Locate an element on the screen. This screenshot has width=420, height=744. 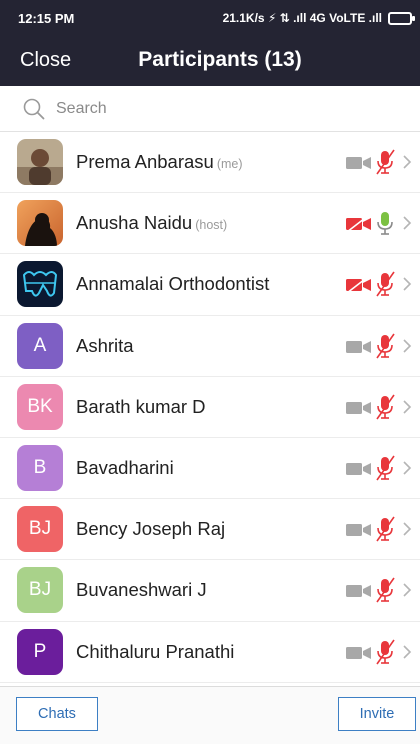
avatar: B is located at coordinates (40, 468).